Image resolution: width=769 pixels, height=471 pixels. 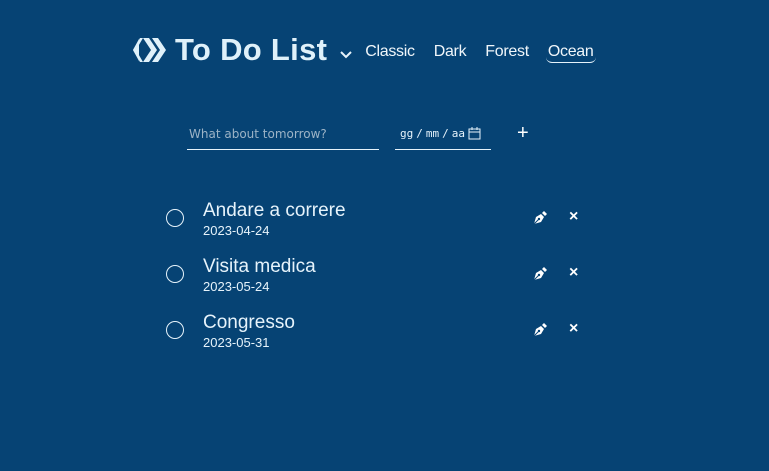 What do you see at coordinates (570, 53) in the screenshot?
I see `theme-ocean: Ocean` at bounding box center [570, 53].